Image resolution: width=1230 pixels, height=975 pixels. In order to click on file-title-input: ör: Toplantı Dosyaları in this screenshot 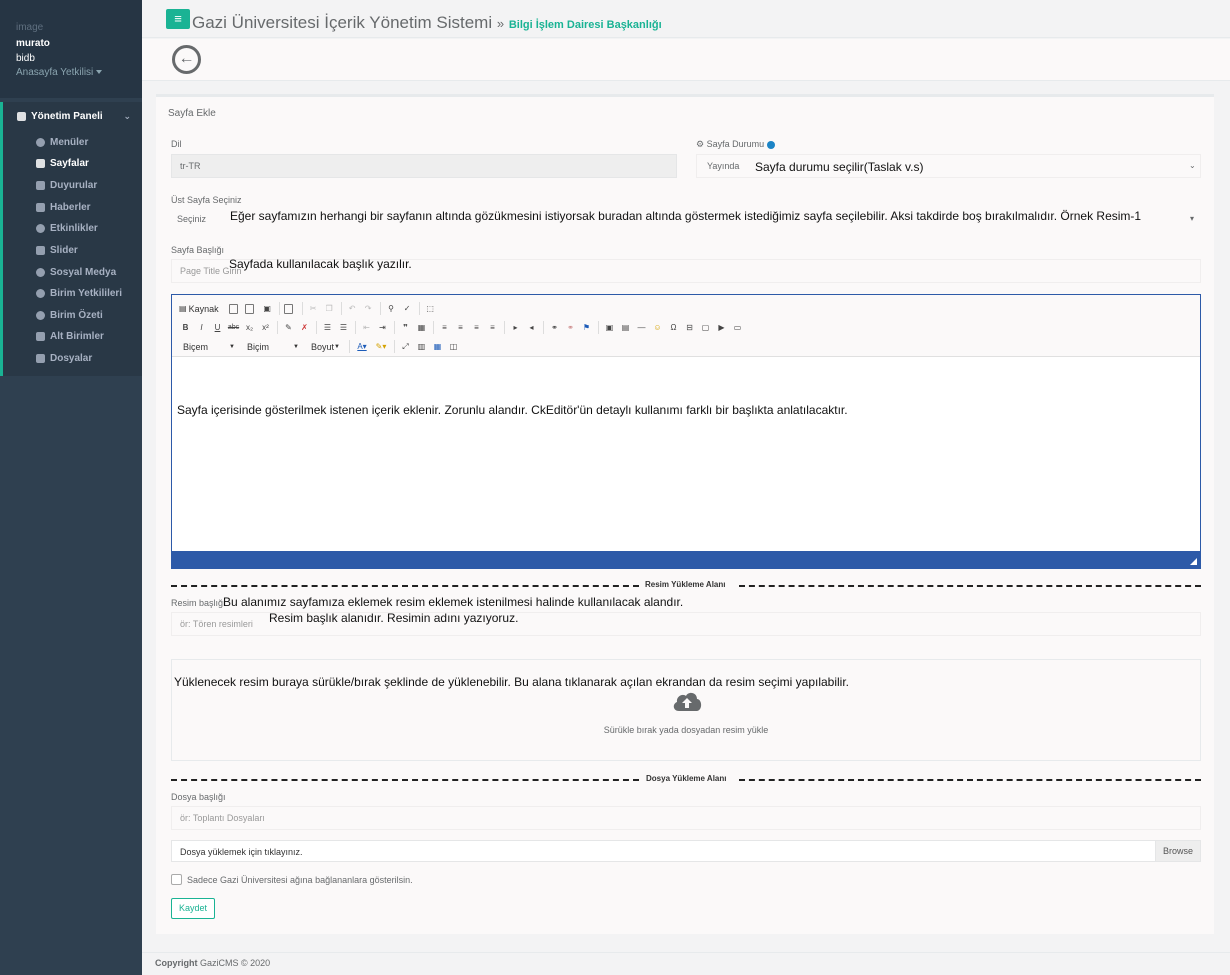, I will do `click(686, 818)`.